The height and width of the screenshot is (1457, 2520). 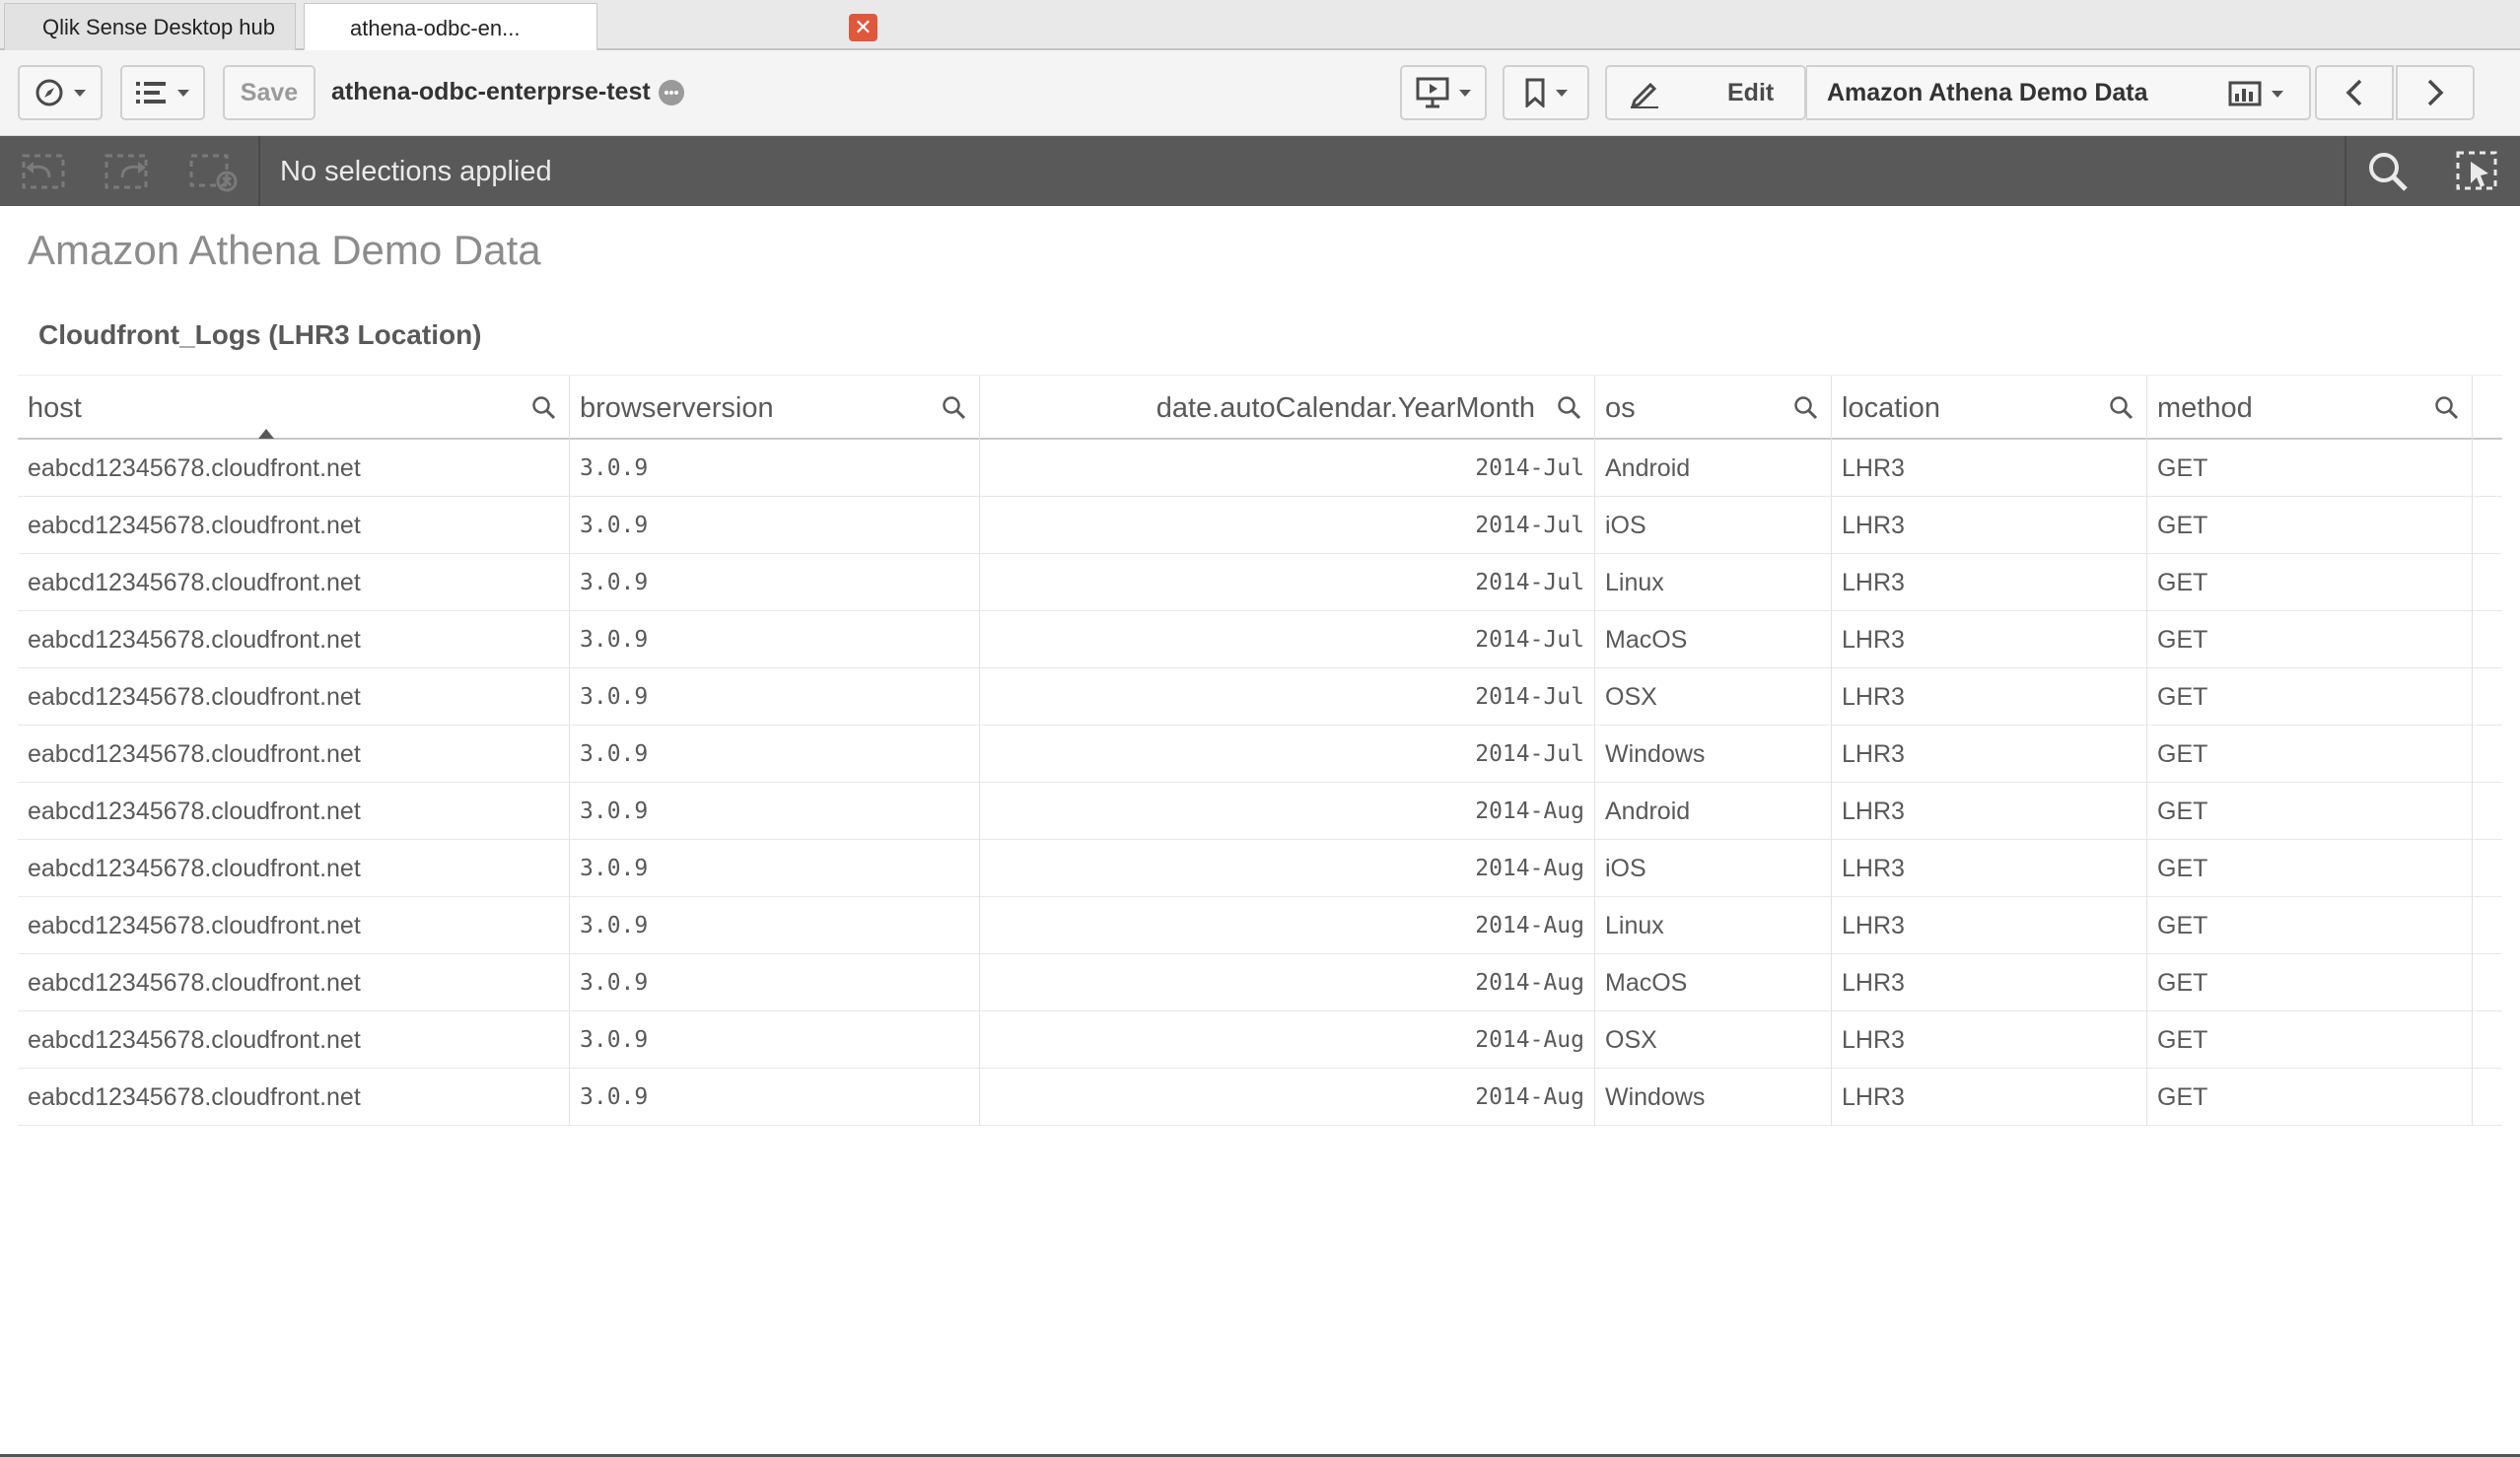 I want to click on next-sheet-button, so click(x=2435, y=93).